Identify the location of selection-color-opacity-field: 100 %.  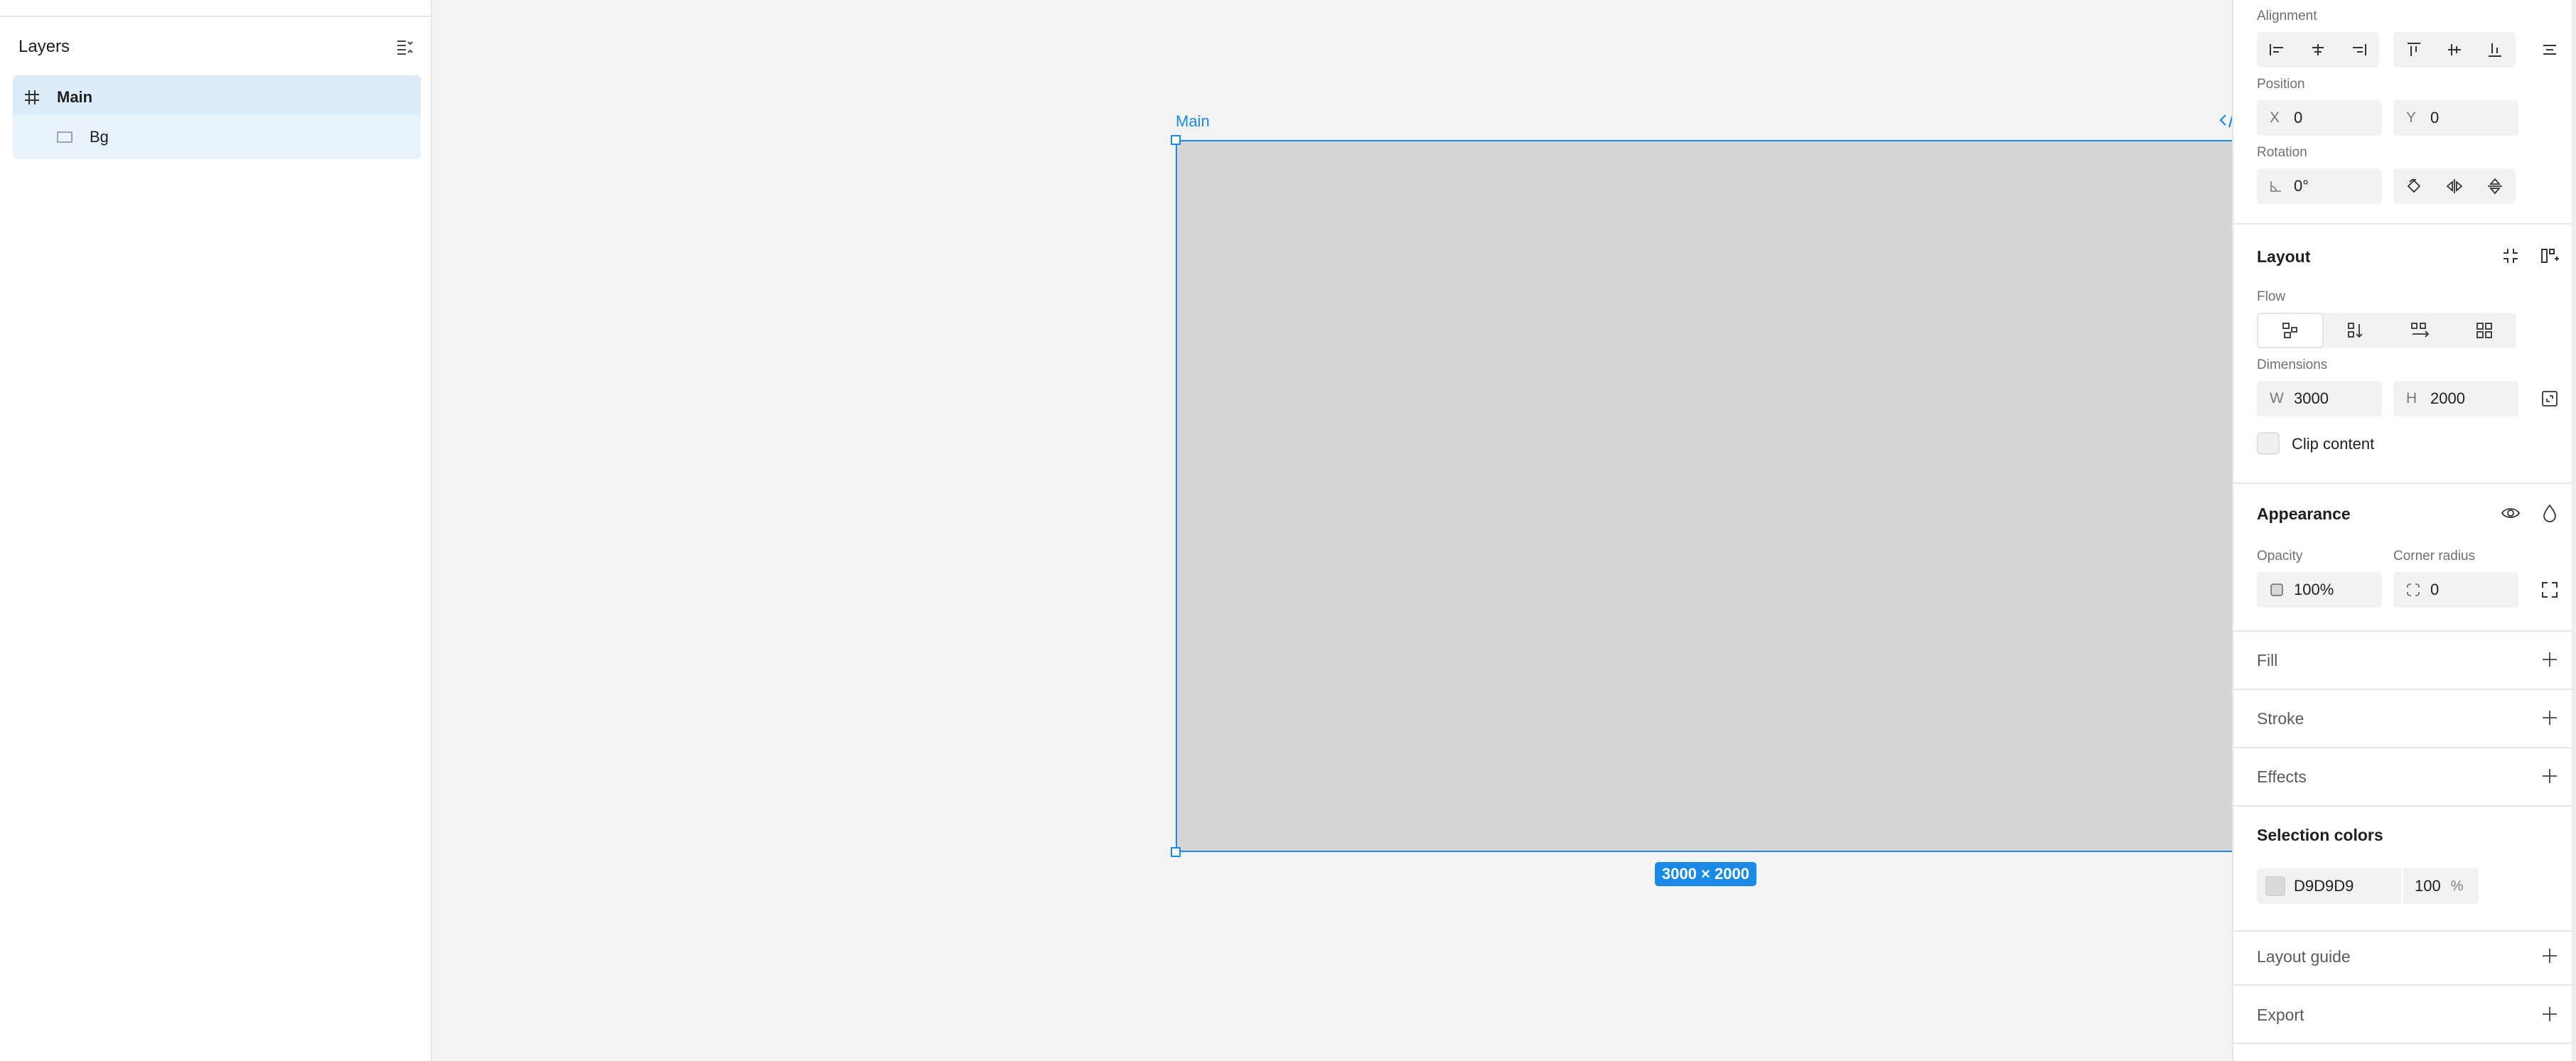
(2441, 886).